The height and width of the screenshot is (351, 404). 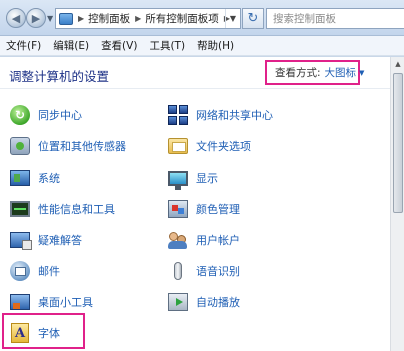 I want to click on search-placeholder: 搜索控制面板, so click(x=304, y=19).